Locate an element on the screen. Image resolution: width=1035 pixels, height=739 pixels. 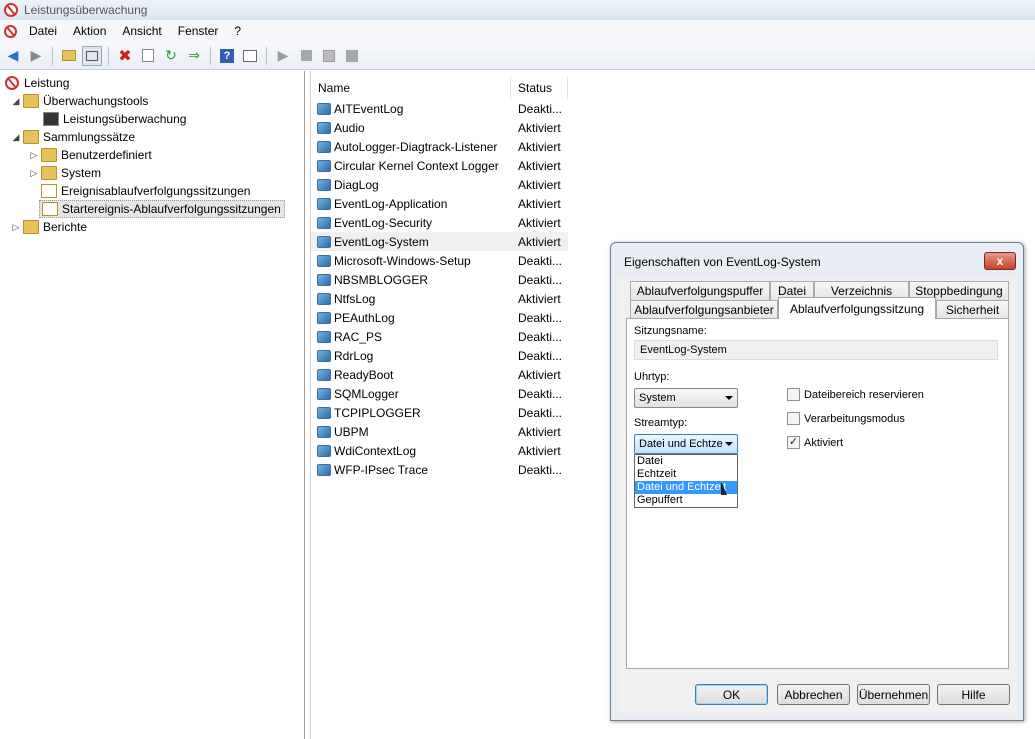
tree-item-system: ▷ System is located at coordinates (65, 173).